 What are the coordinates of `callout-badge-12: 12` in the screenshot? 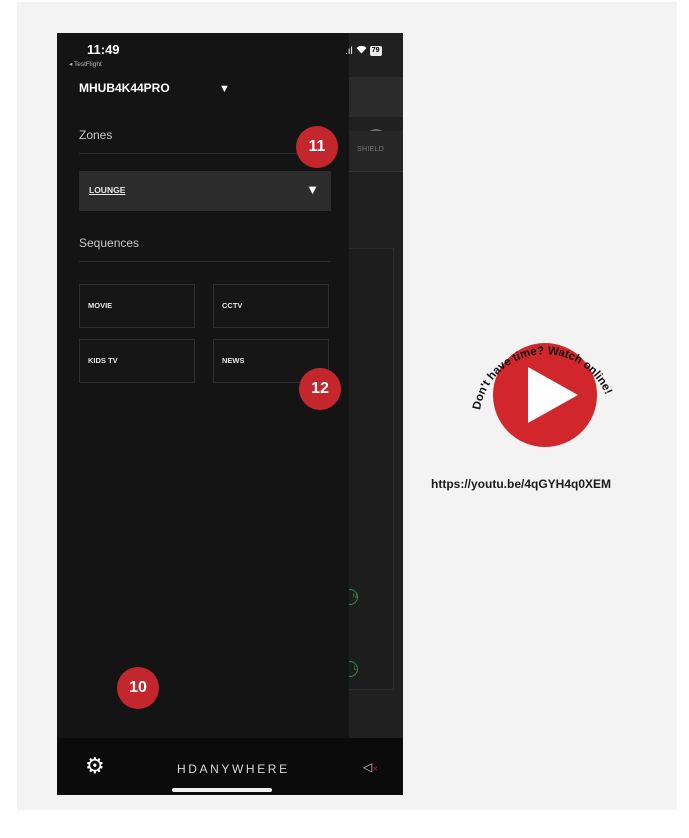 It's located at (320, 389).